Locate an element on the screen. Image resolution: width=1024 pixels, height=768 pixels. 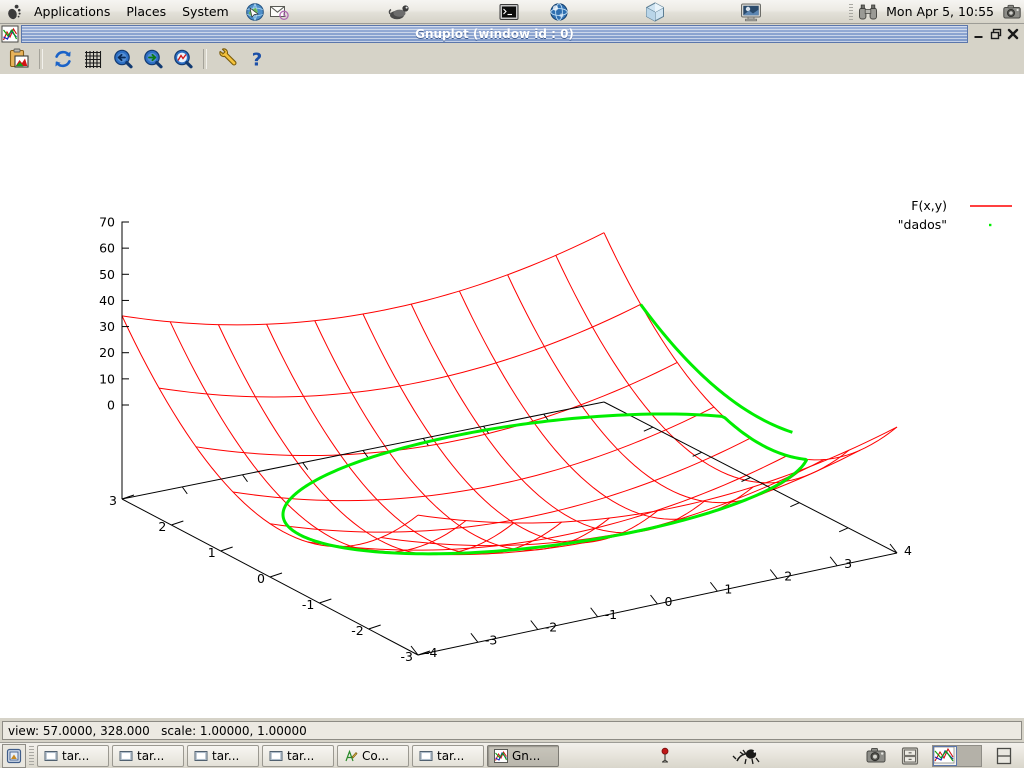
binoculars-icon is located at coordinates (868, 12).